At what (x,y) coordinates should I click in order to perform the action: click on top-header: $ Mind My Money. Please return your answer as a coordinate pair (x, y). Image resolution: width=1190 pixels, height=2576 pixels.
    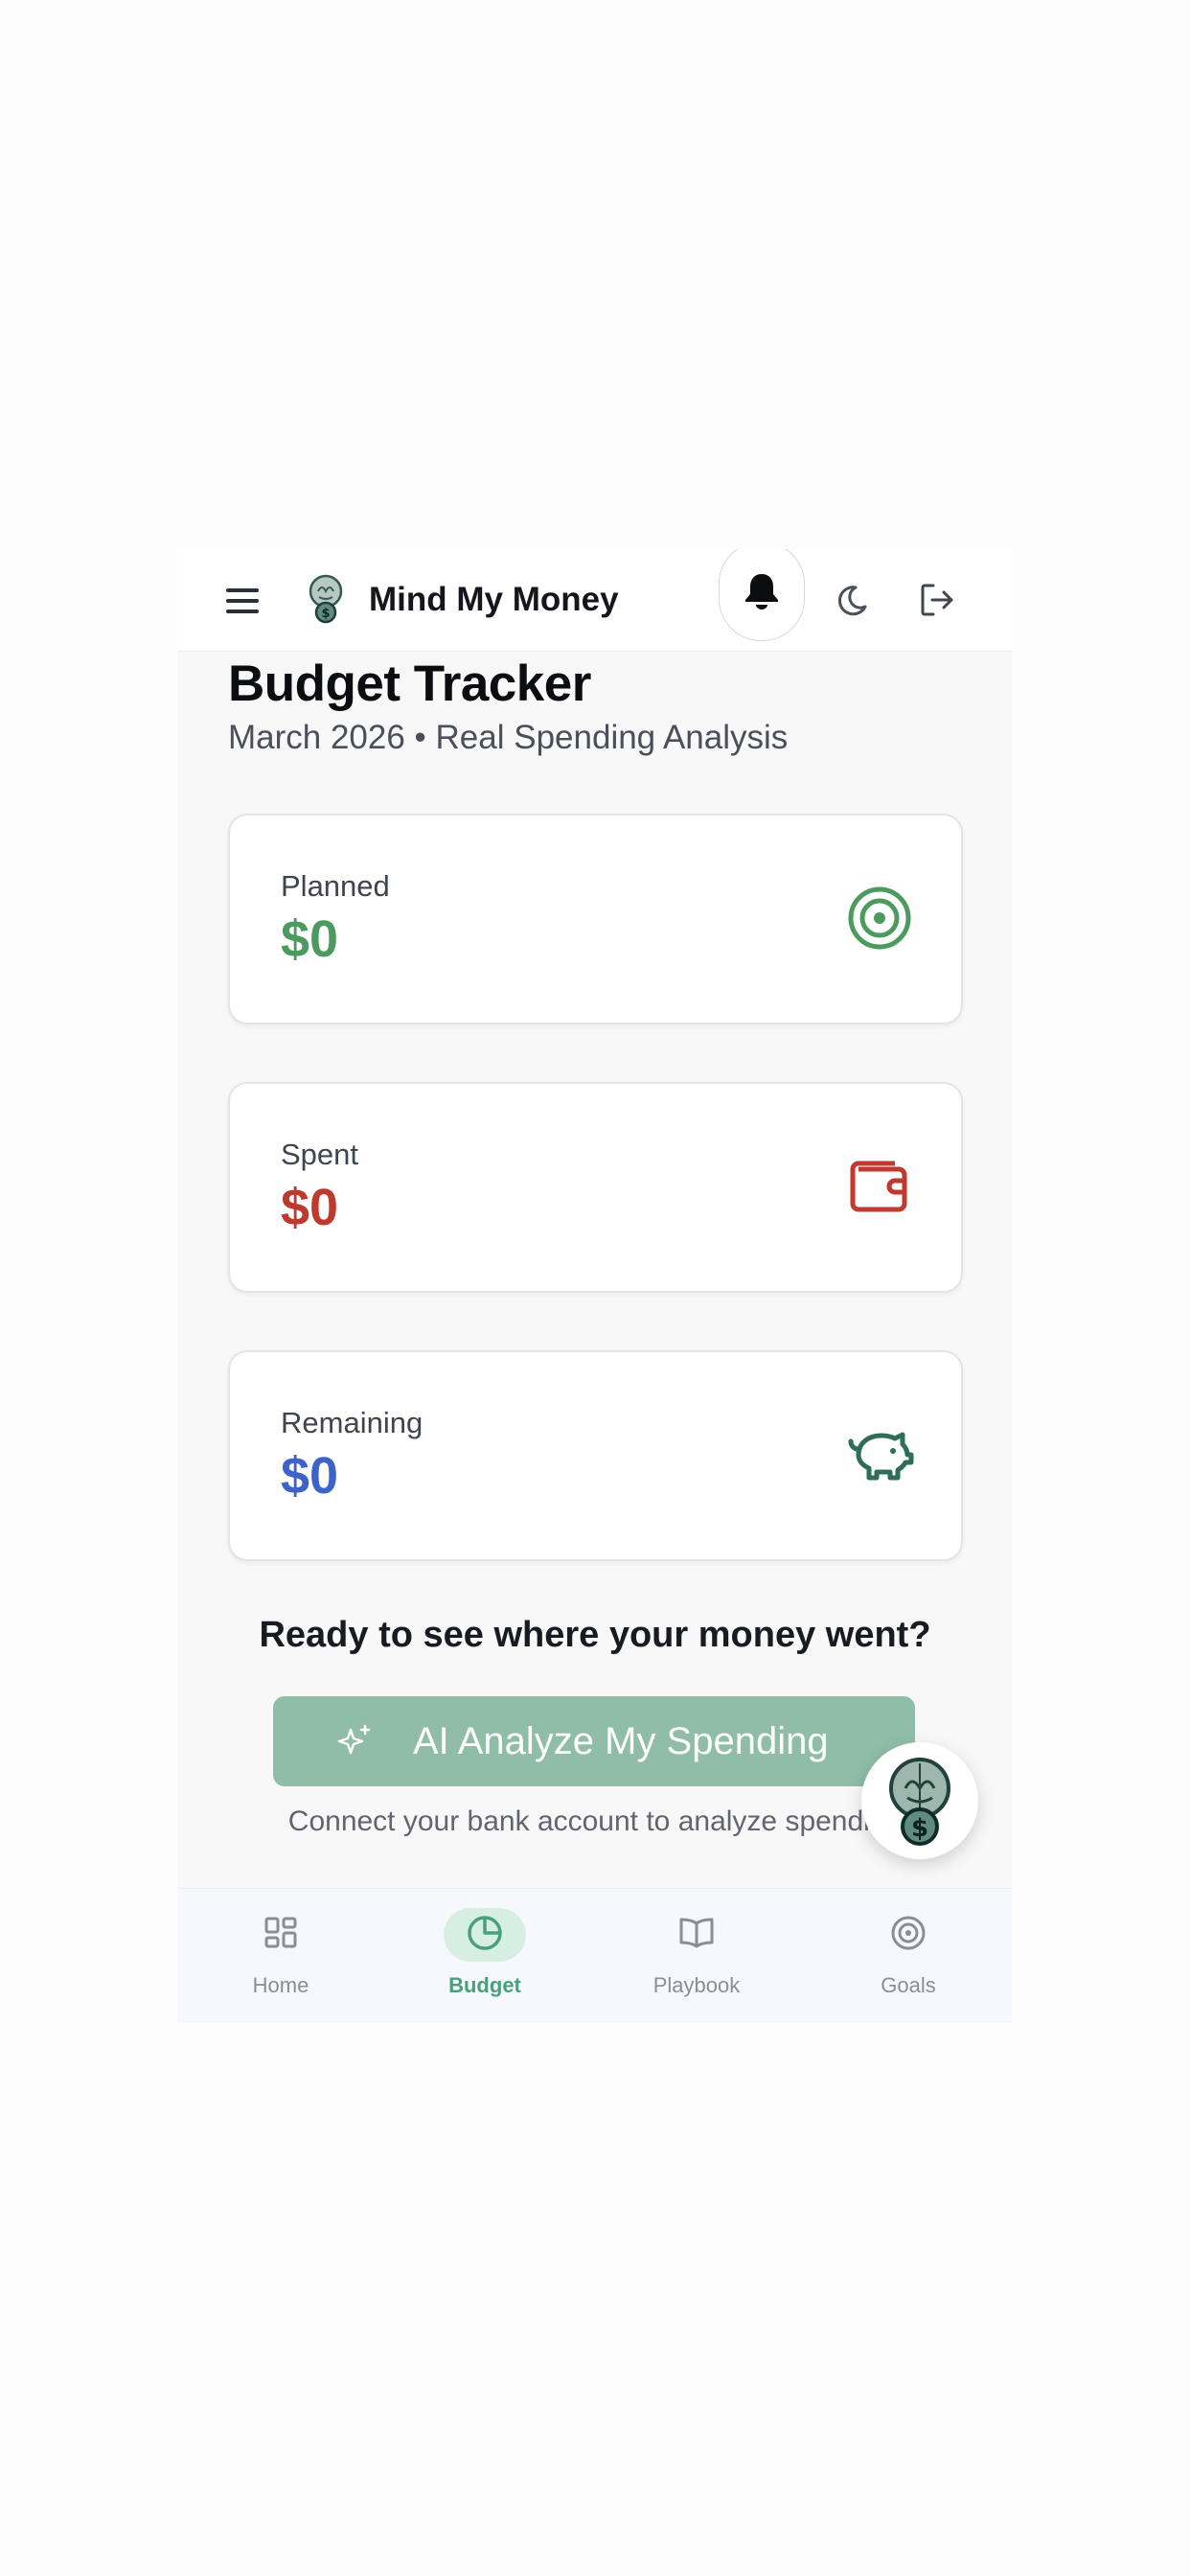
    Looking at the image, I should click on (595, 600).